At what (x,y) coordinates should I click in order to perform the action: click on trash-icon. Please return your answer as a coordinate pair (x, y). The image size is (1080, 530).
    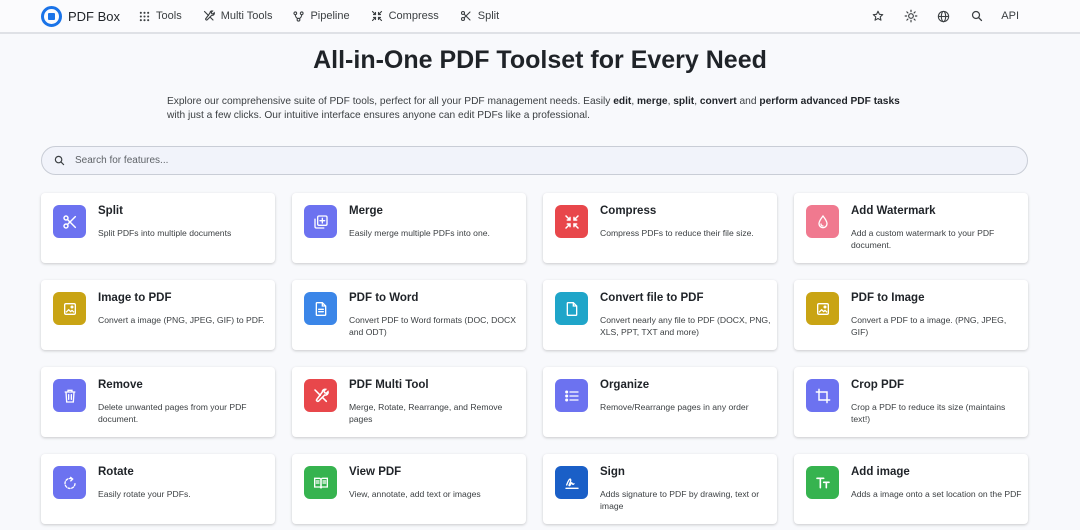
    Looking at the image, I should click on (69, 395).